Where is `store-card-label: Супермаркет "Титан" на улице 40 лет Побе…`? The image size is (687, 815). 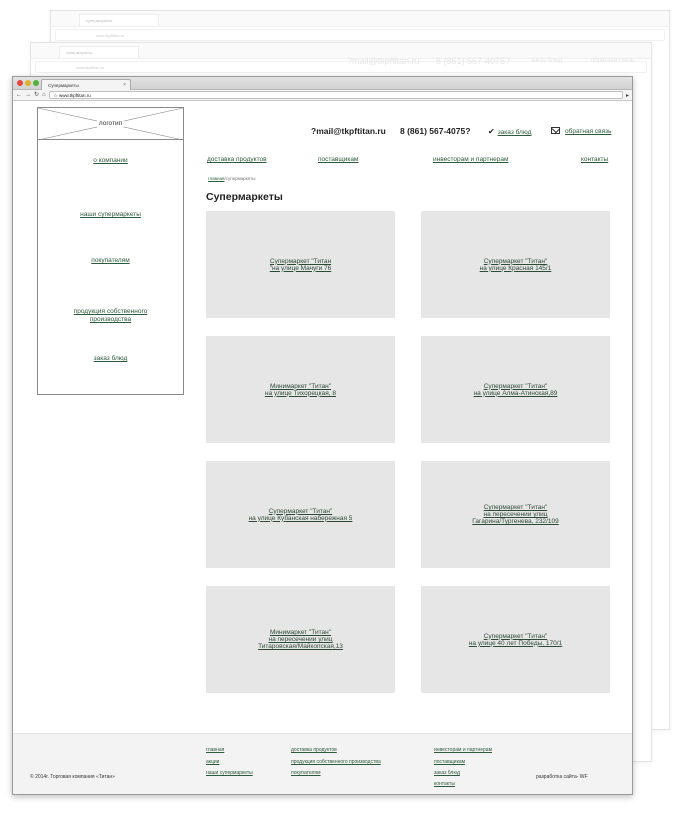
store-card-label: Супермаркет "Титан" на улице 40 лет Побе… is located at coordinates (515, 639).